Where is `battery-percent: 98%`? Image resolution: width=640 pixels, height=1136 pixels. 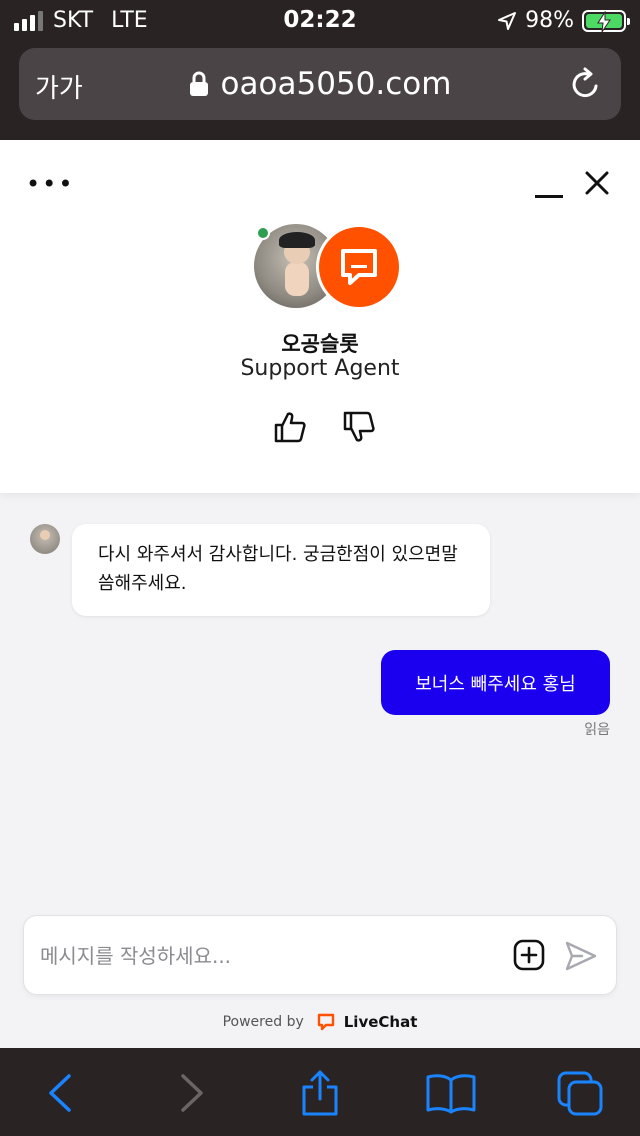 battery-percent: 98% is located at coordinates (549, 20).